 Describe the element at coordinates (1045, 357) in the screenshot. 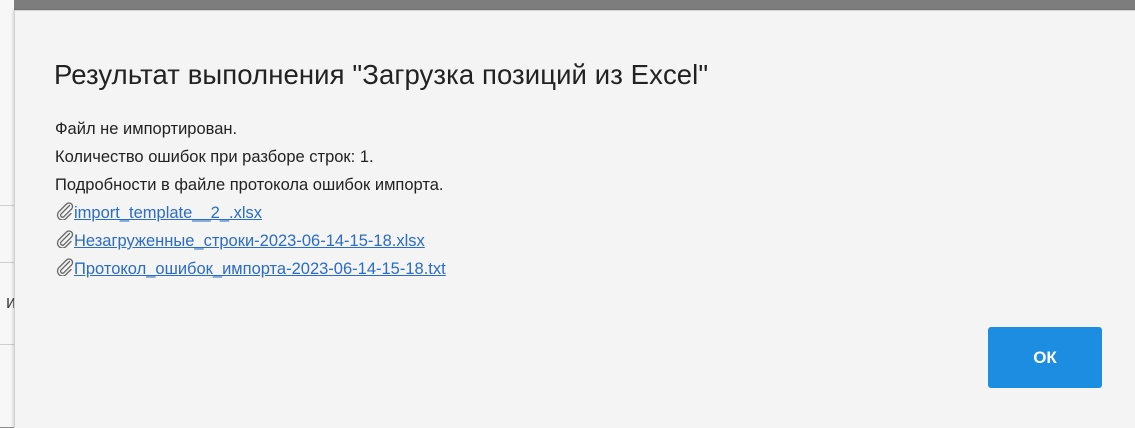

I see `ok-button: ОК` at that location.